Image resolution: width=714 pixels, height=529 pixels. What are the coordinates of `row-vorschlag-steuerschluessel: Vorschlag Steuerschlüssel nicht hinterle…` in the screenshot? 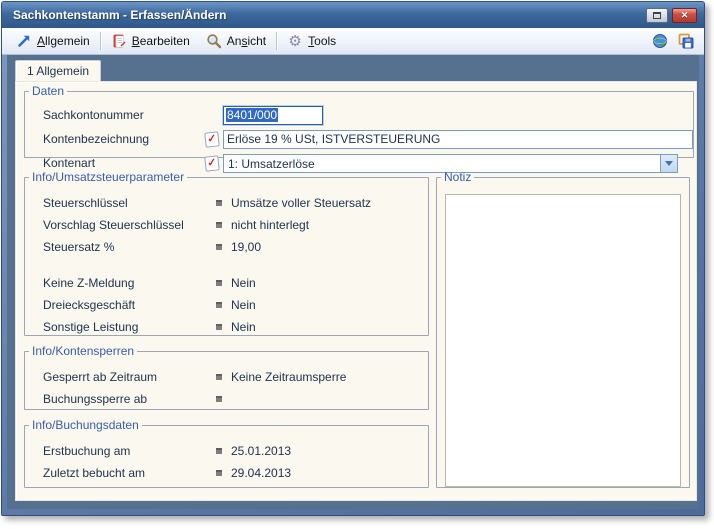 It's located at (226, 225).